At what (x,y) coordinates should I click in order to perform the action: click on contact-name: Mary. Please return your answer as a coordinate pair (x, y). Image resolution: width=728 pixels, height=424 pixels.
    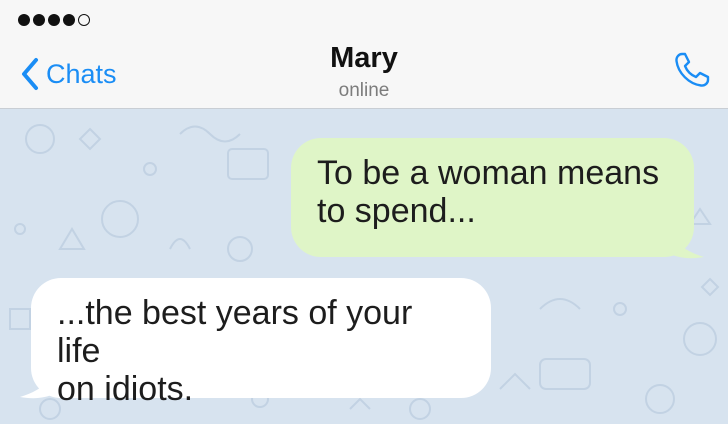
    Looking at the image, I should click on (364, 58).